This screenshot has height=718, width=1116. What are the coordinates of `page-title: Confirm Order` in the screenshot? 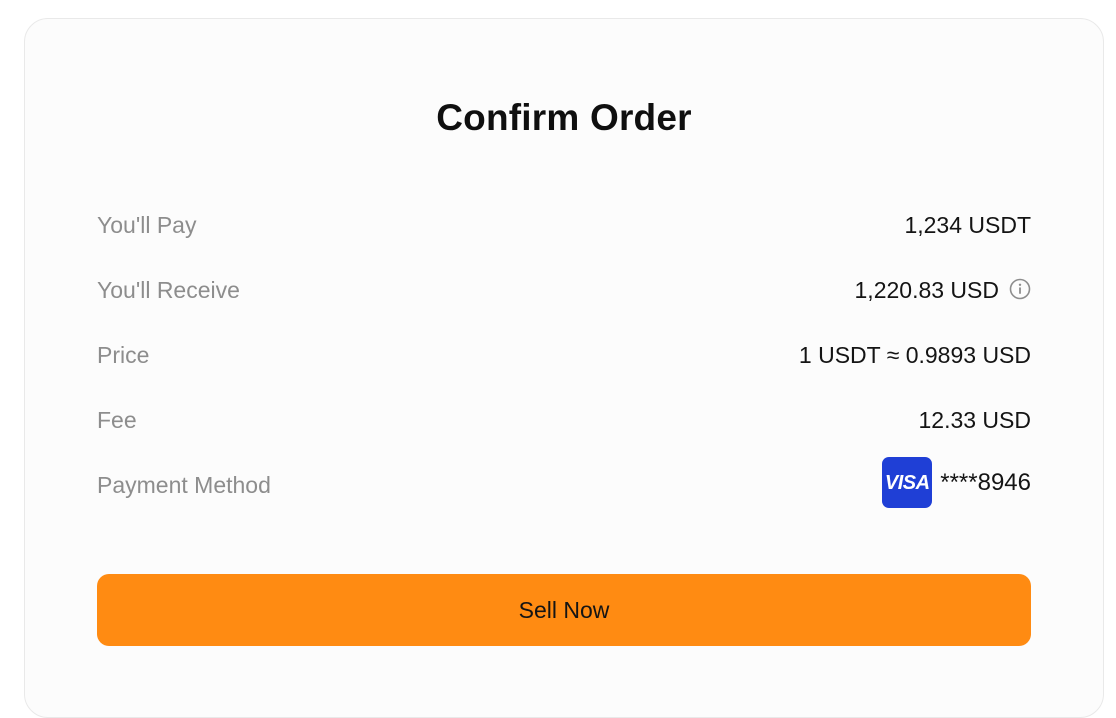 It's located at (564, 117).